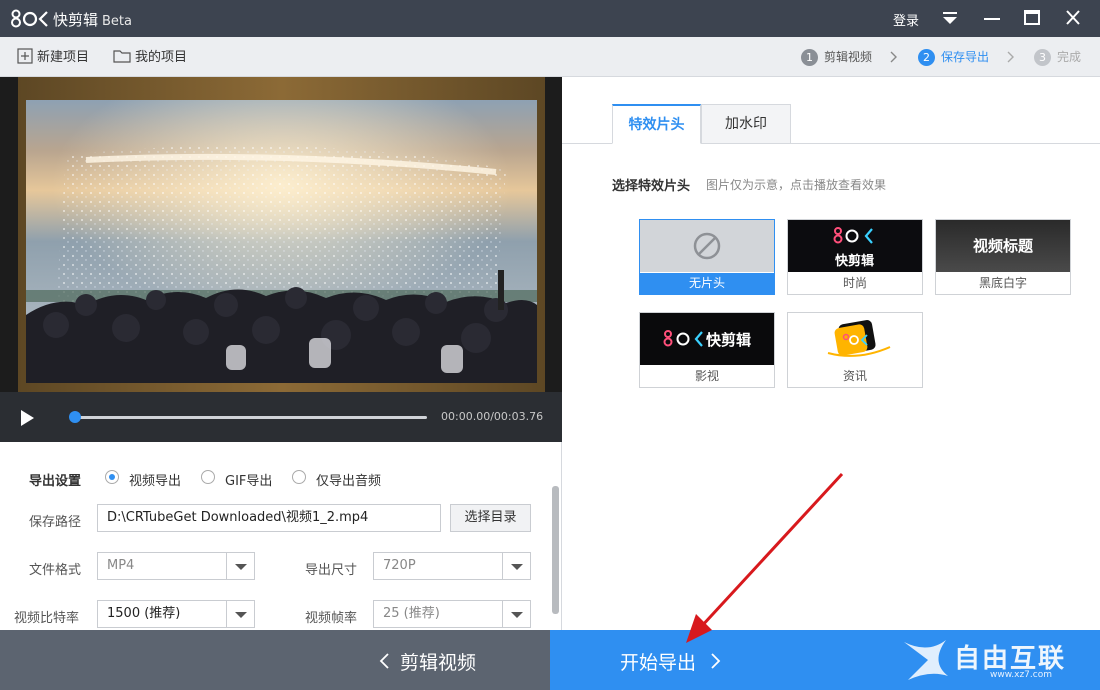  I want to click on beta-badge: Beta, so click(117, 21).